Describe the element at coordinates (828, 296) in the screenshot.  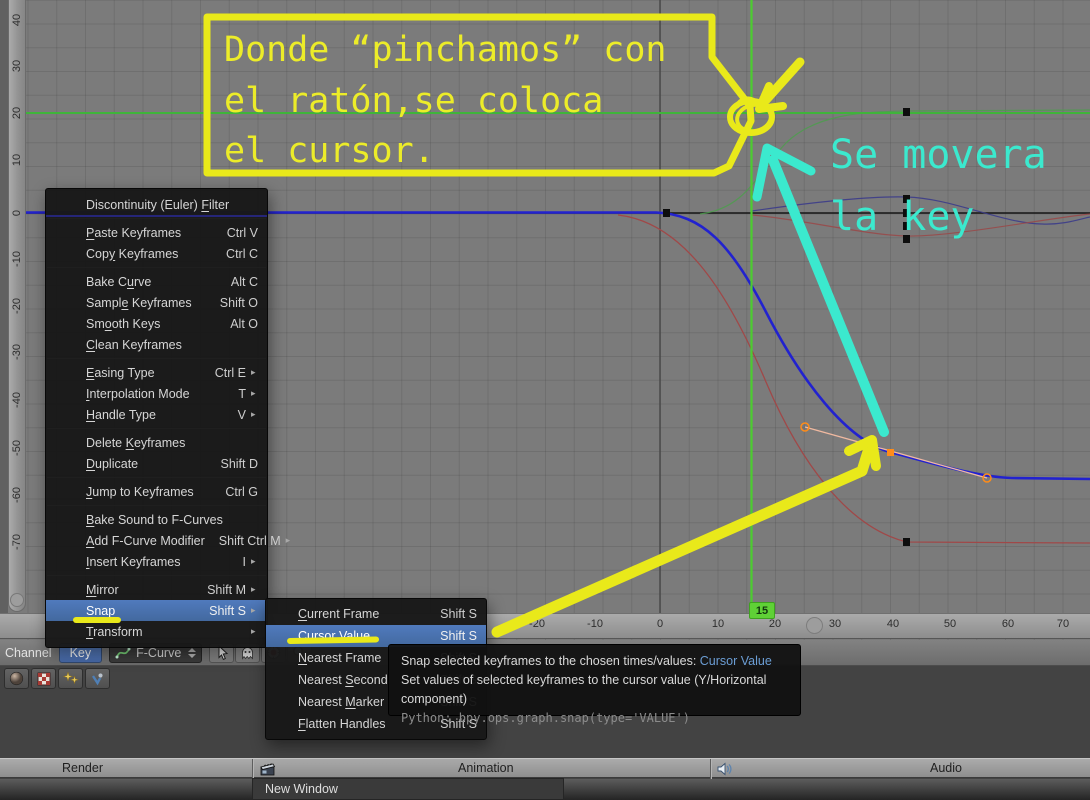
I see `annotation-cyan-arrow-shaft` at that location.